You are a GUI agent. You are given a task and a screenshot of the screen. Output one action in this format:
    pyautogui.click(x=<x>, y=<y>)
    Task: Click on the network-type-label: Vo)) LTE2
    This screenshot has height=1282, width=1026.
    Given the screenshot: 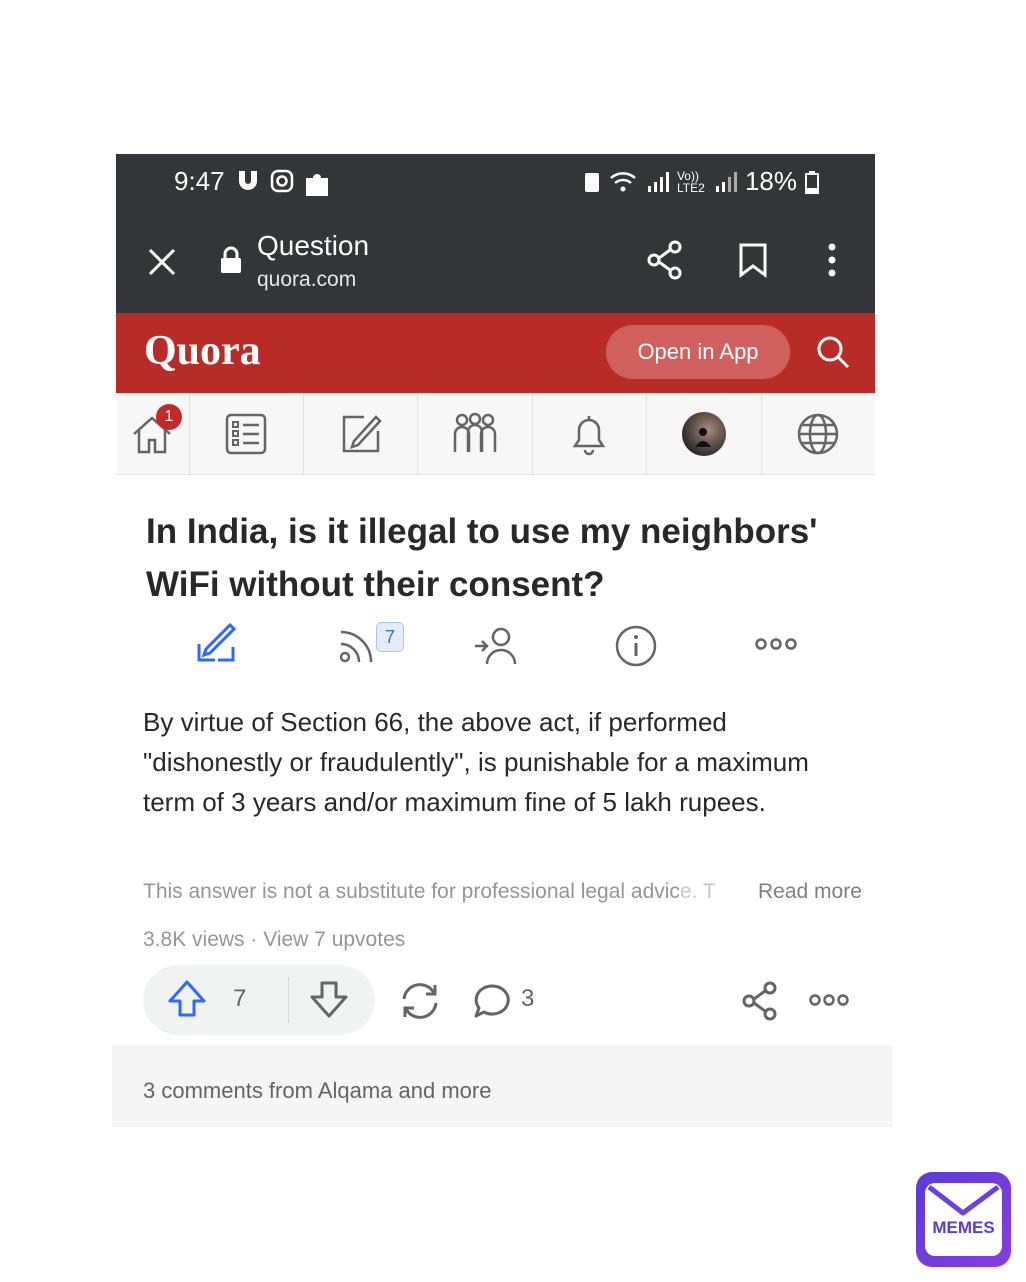 What is the action you would take?
    pyautogui.click(x=690, y=181)
    